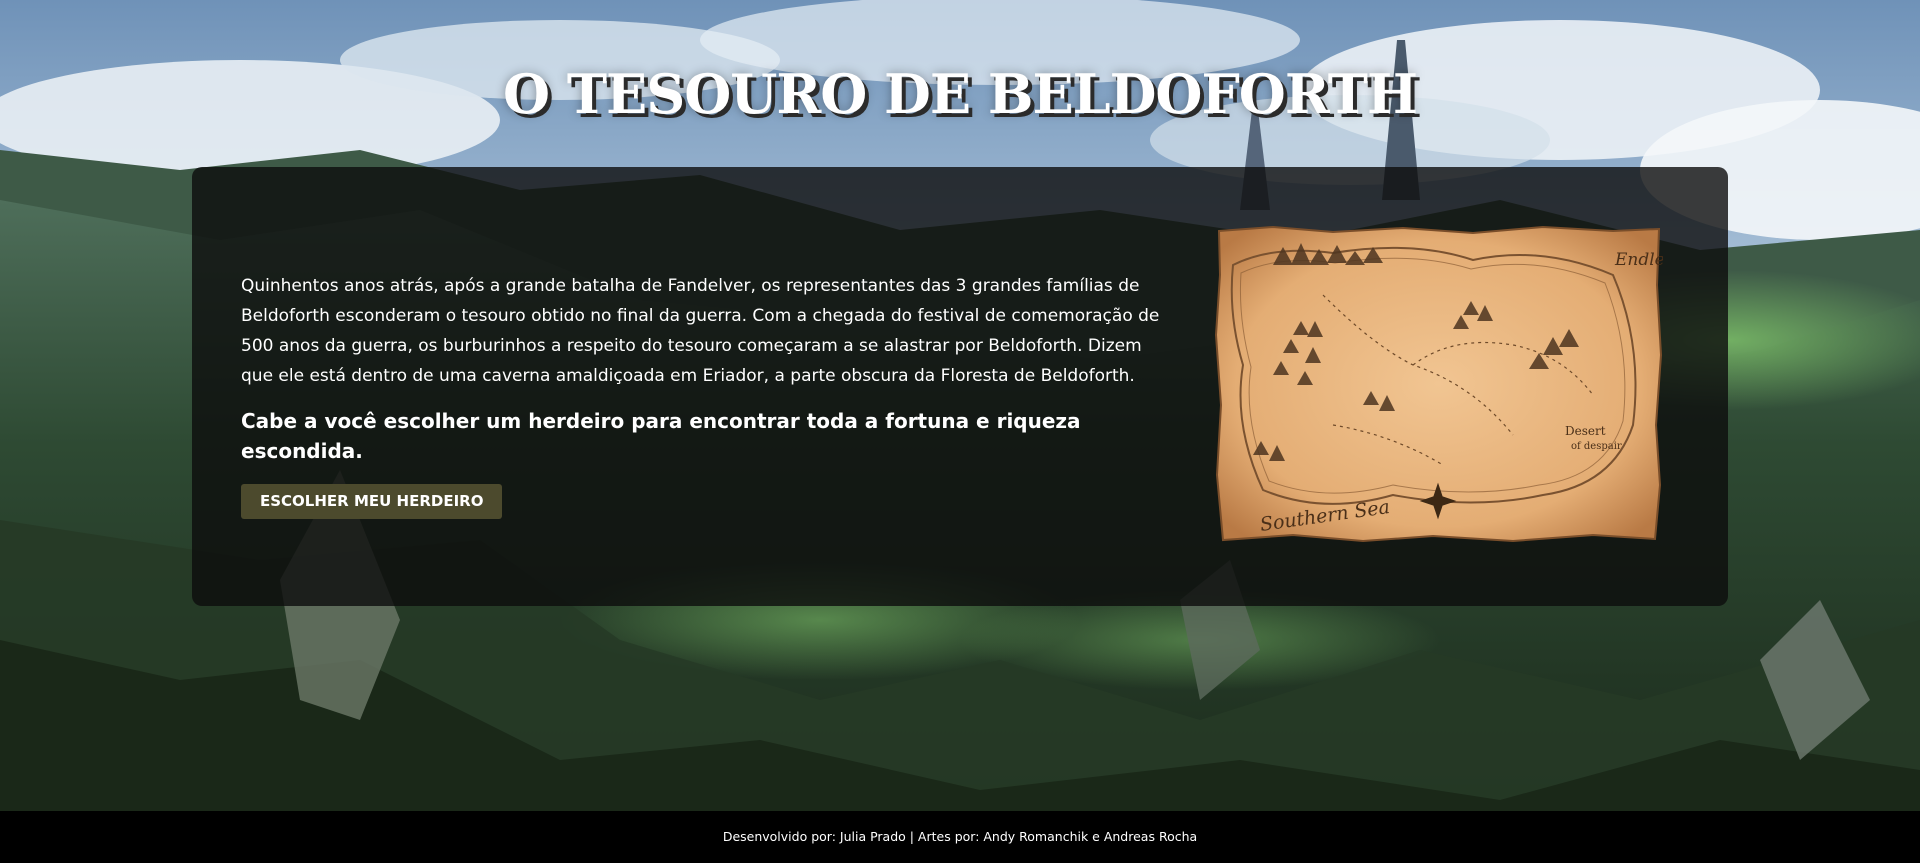  I want to click on map-label-desert-sub: of despair, so click(1596, 446).